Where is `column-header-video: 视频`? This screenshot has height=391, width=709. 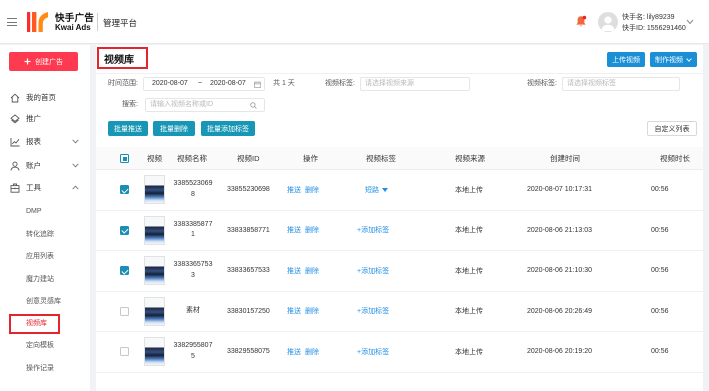 column-header-video: 视频 is located at coordinates (154, 158).